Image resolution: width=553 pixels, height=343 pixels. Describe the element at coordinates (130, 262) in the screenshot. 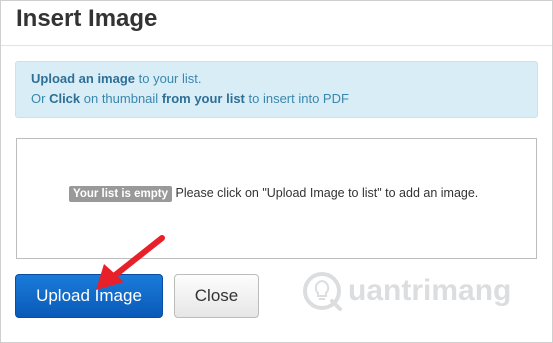

I see `annotation-arrow-icon` at that location.